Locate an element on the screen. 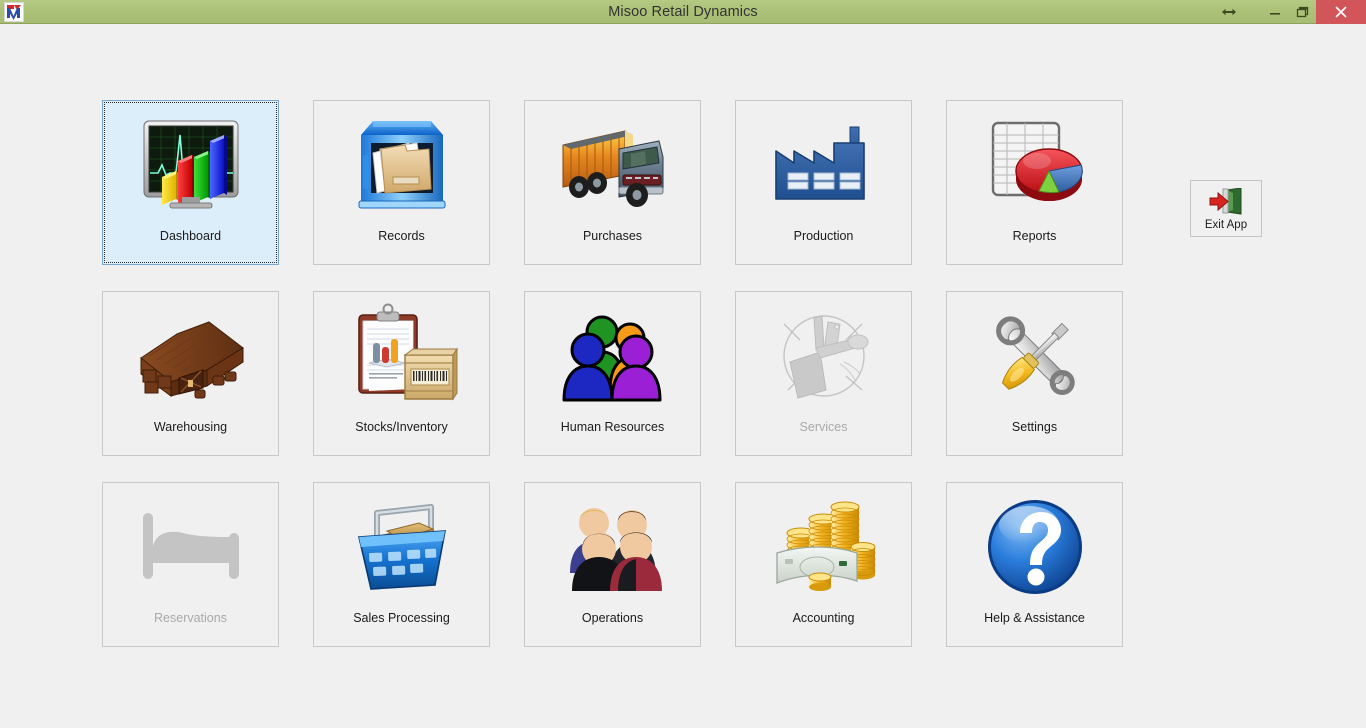 The height and width of the screenshot is (728, 1366). tile-reservations: Reservations is located at coordinates (190, 564).